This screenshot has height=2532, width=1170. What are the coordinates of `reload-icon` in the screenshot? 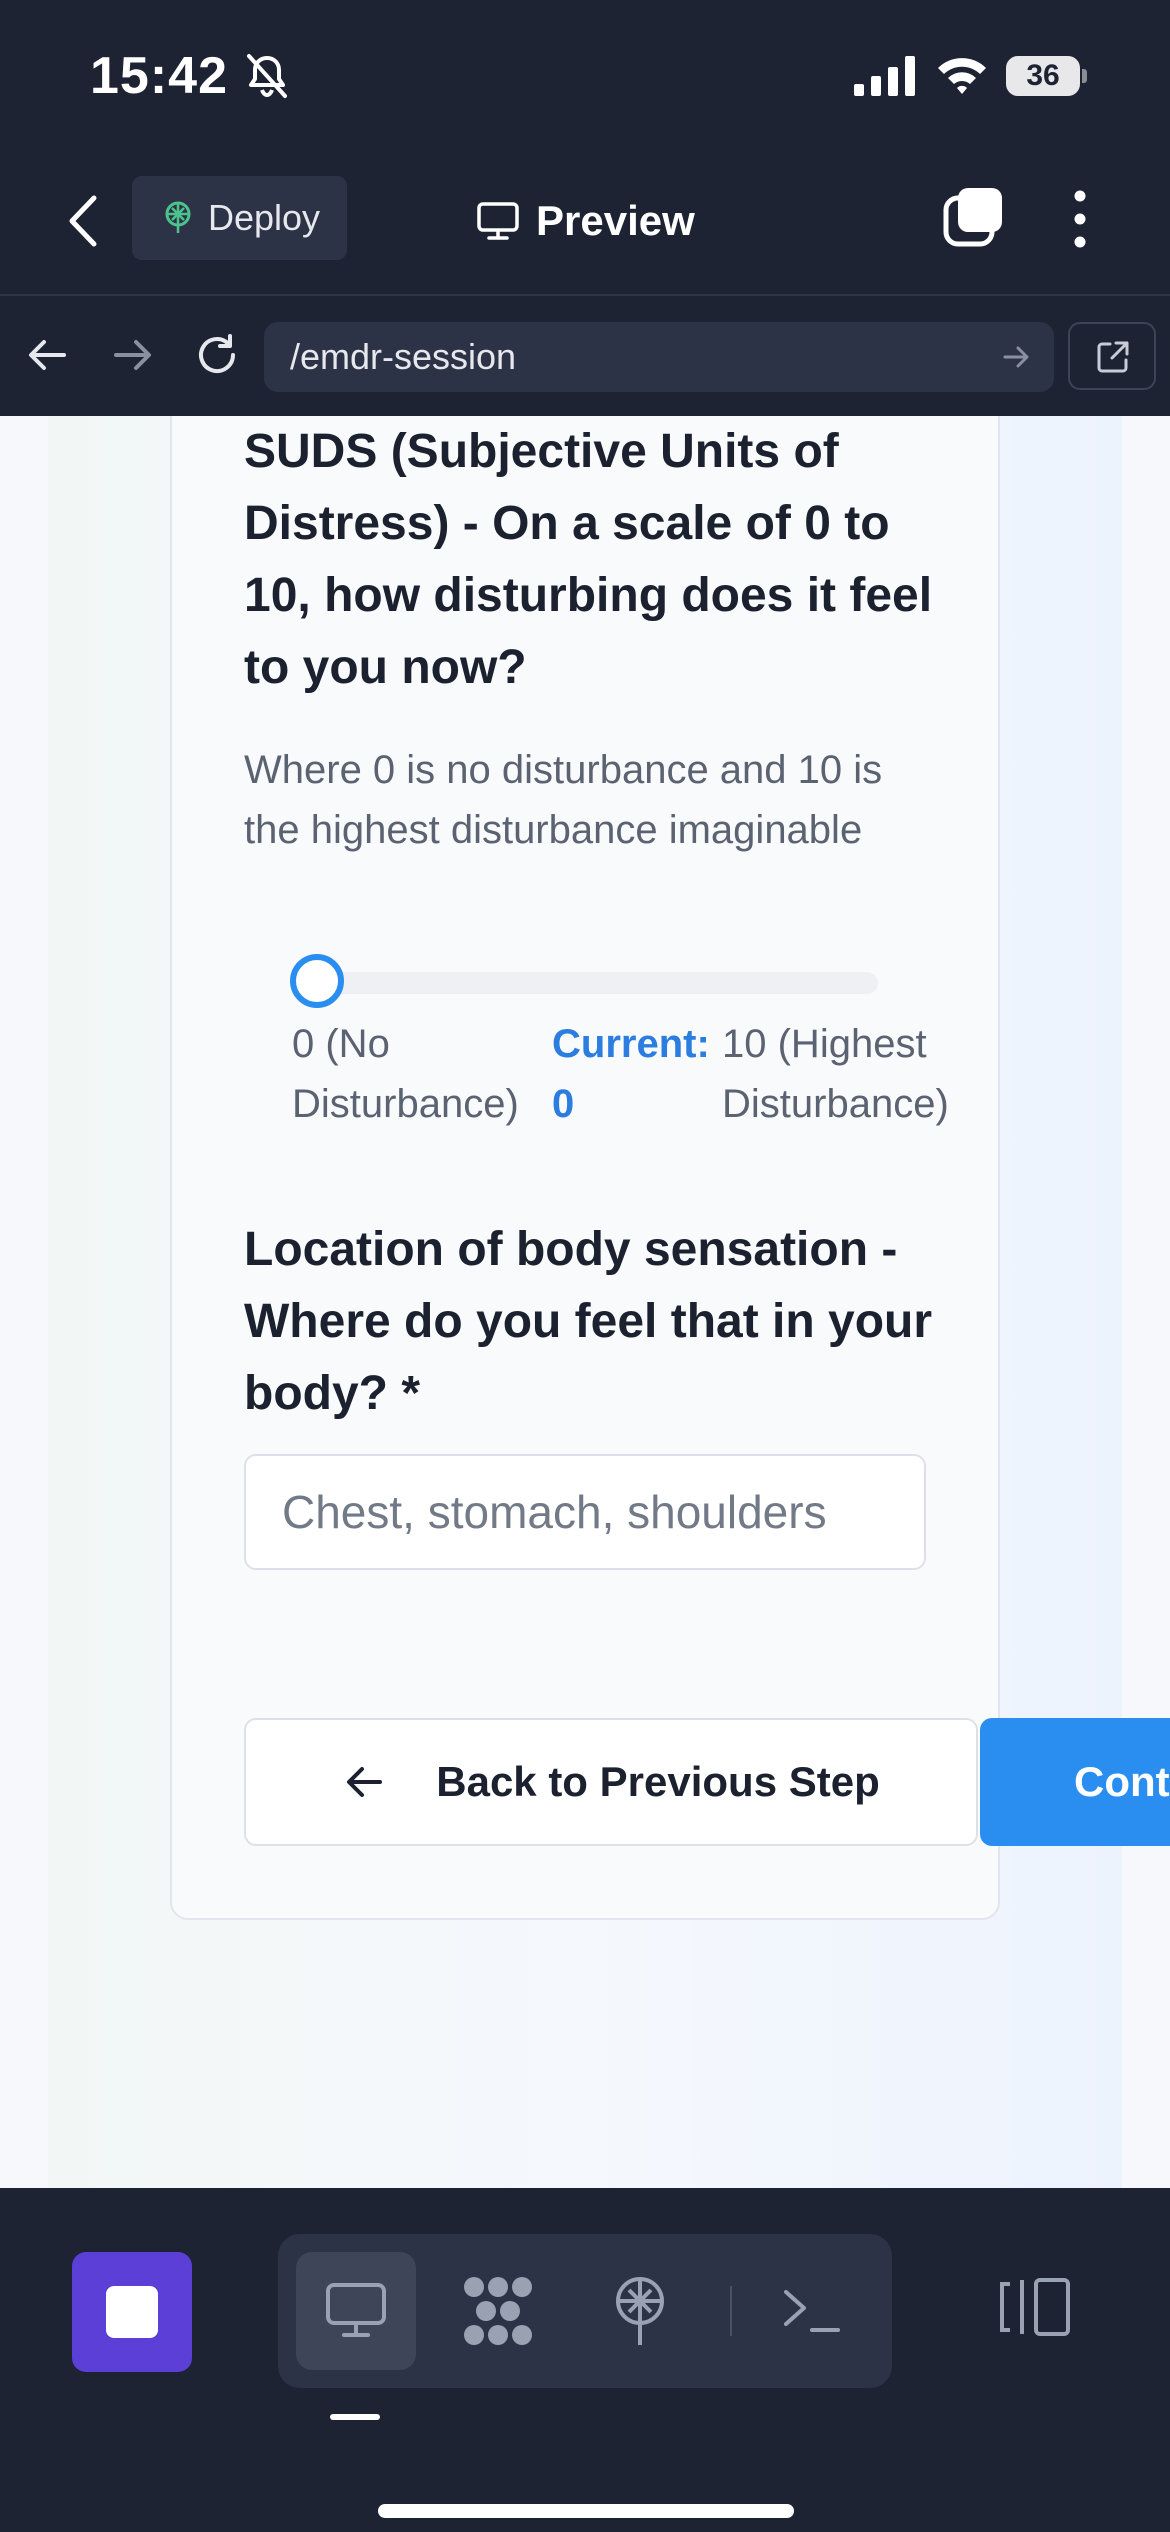 It's located at (217, 355).